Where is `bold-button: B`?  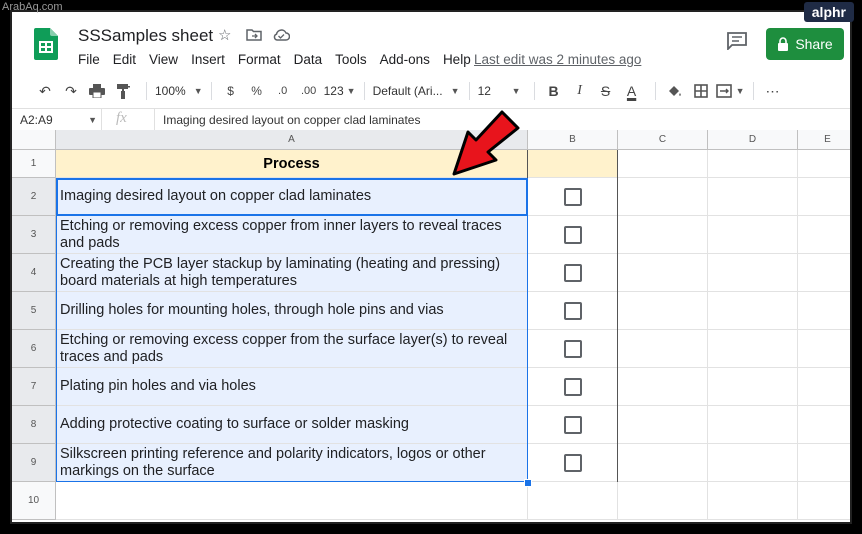
bold-button: B is located at coordinates (554, 91).